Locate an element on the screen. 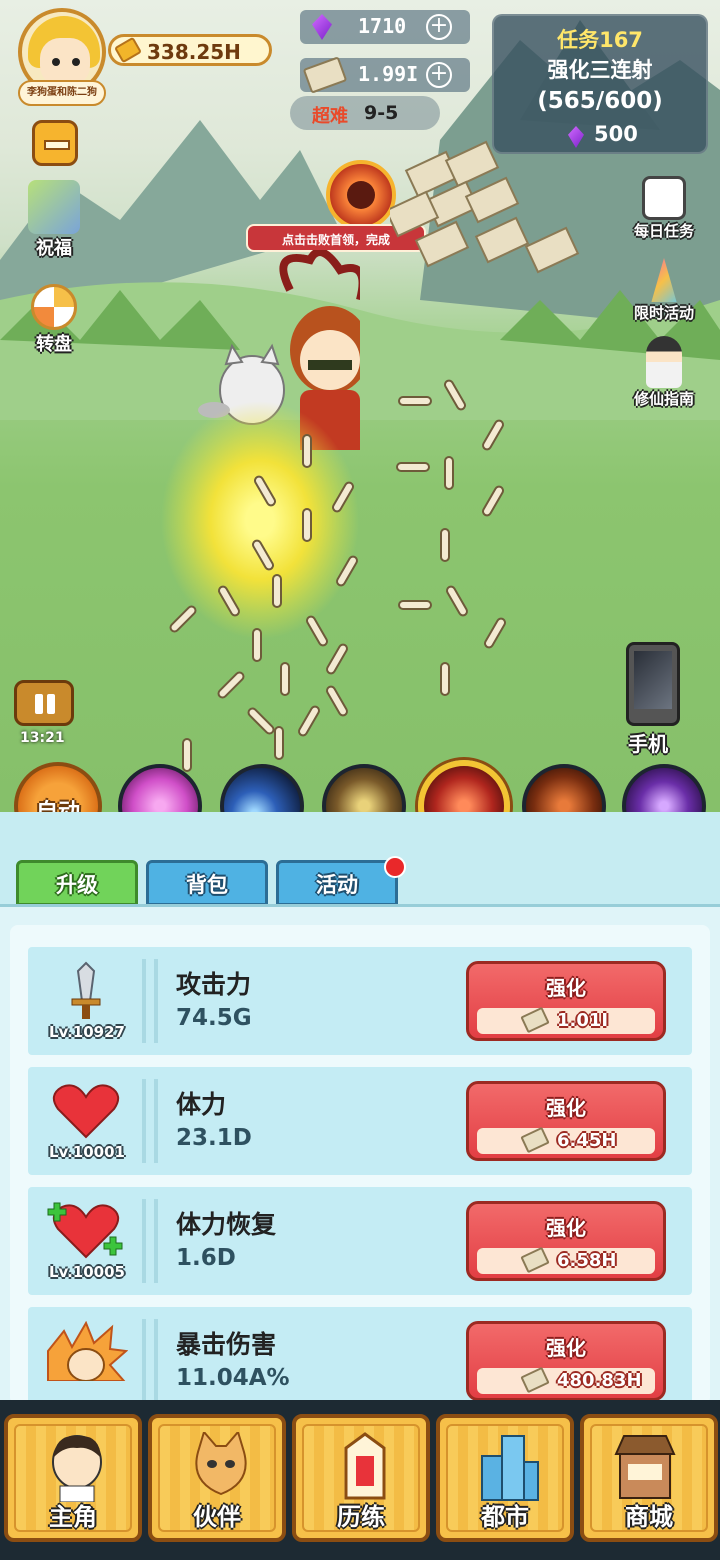 This screenshot has width=720, height=1560. upgrade-hp-button: 强化 6.45H is located at coordinates (566, 1121).